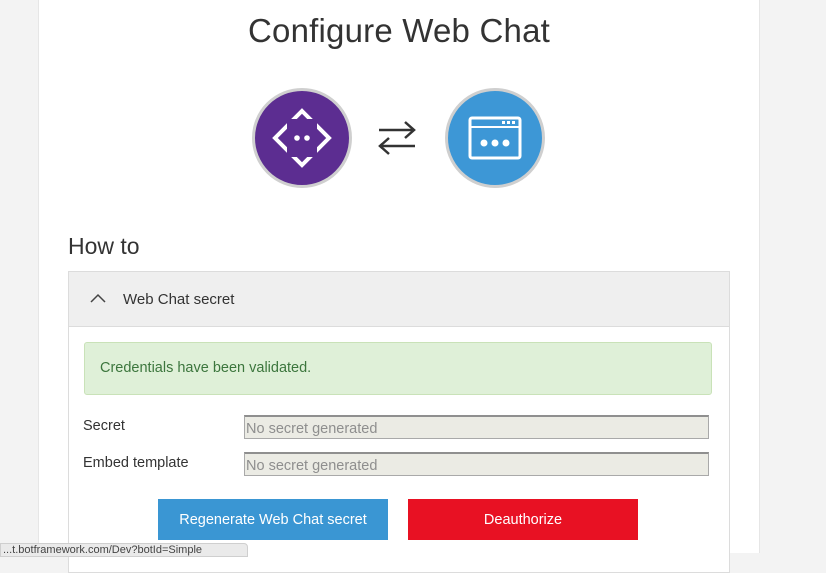  What do you see at coordinates (273, 519) in the screenshot?
I see `regenerate-secret-button: Regenerate Web Chat secret` at bounding box center [273, 519].